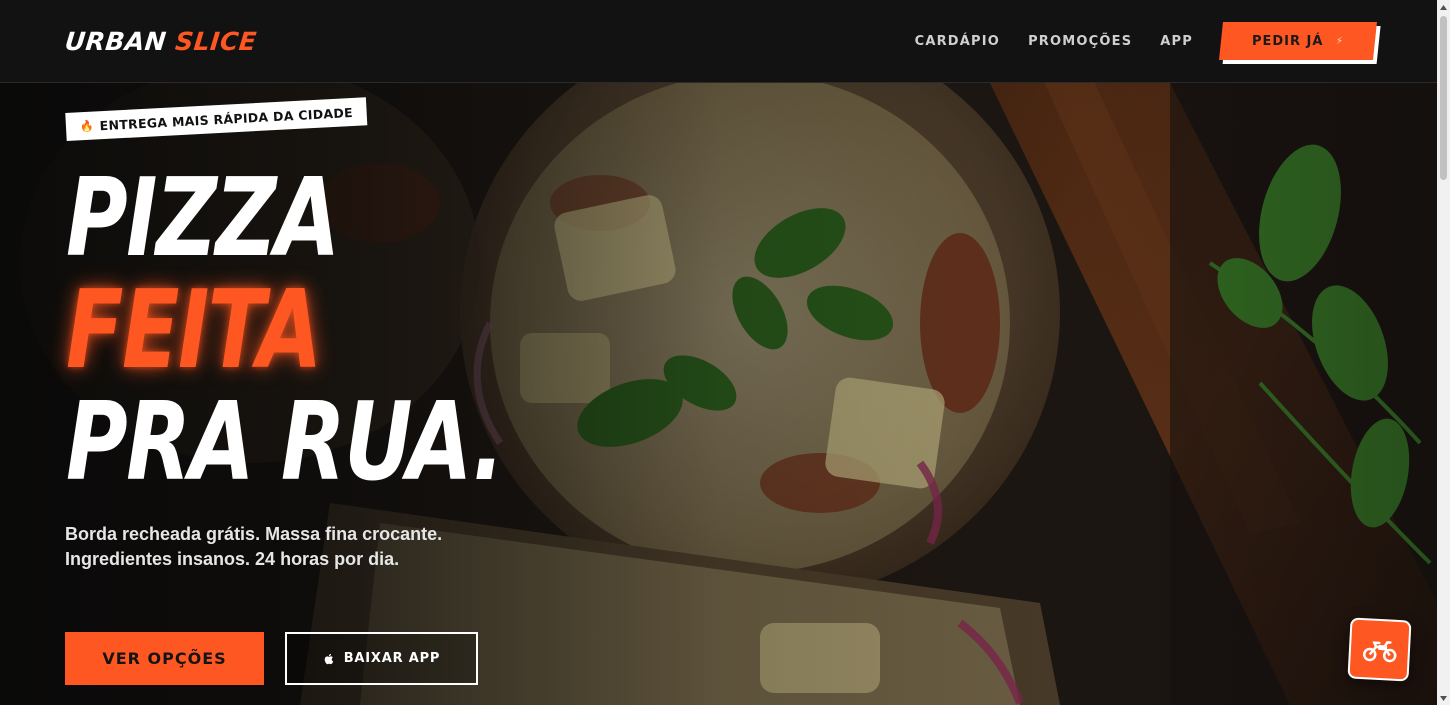 The height and width of the screenshot is (705, 1450). Describe the element at coordinates (328, 658) in the screenshot. I see `apple-icon` at that location.